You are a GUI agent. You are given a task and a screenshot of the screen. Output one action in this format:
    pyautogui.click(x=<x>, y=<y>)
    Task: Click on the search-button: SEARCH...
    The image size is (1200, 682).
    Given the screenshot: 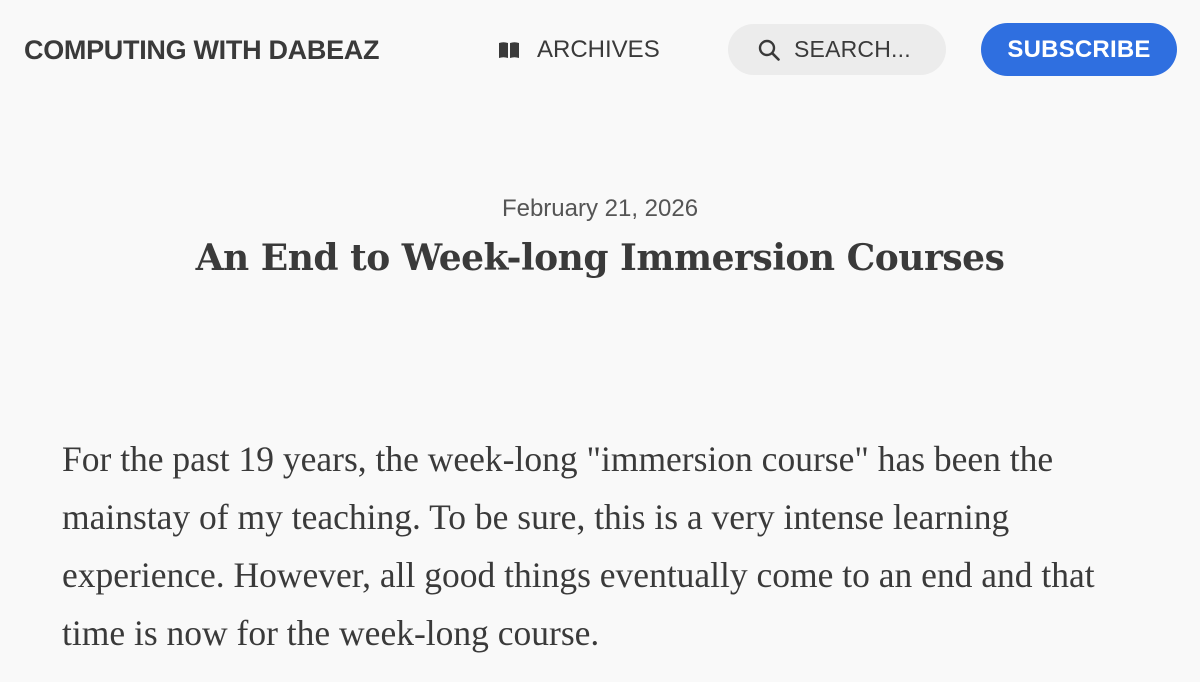 What is the action you would take?
    pyautogui.click(x=837, y=49)
    